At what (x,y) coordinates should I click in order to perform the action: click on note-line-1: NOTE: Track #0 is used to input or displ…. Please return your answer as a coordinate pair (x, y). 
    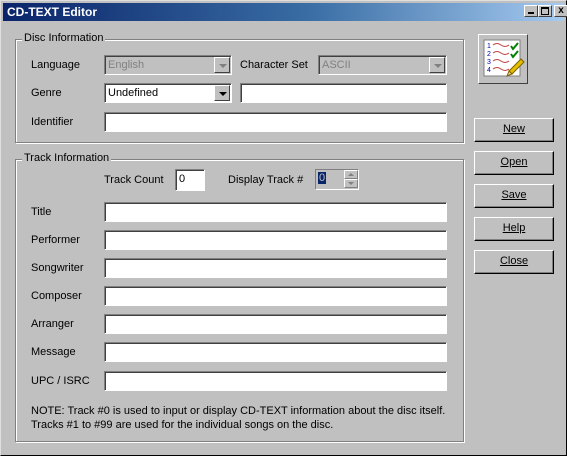
    Looking at the image, I should click on (238, 411).